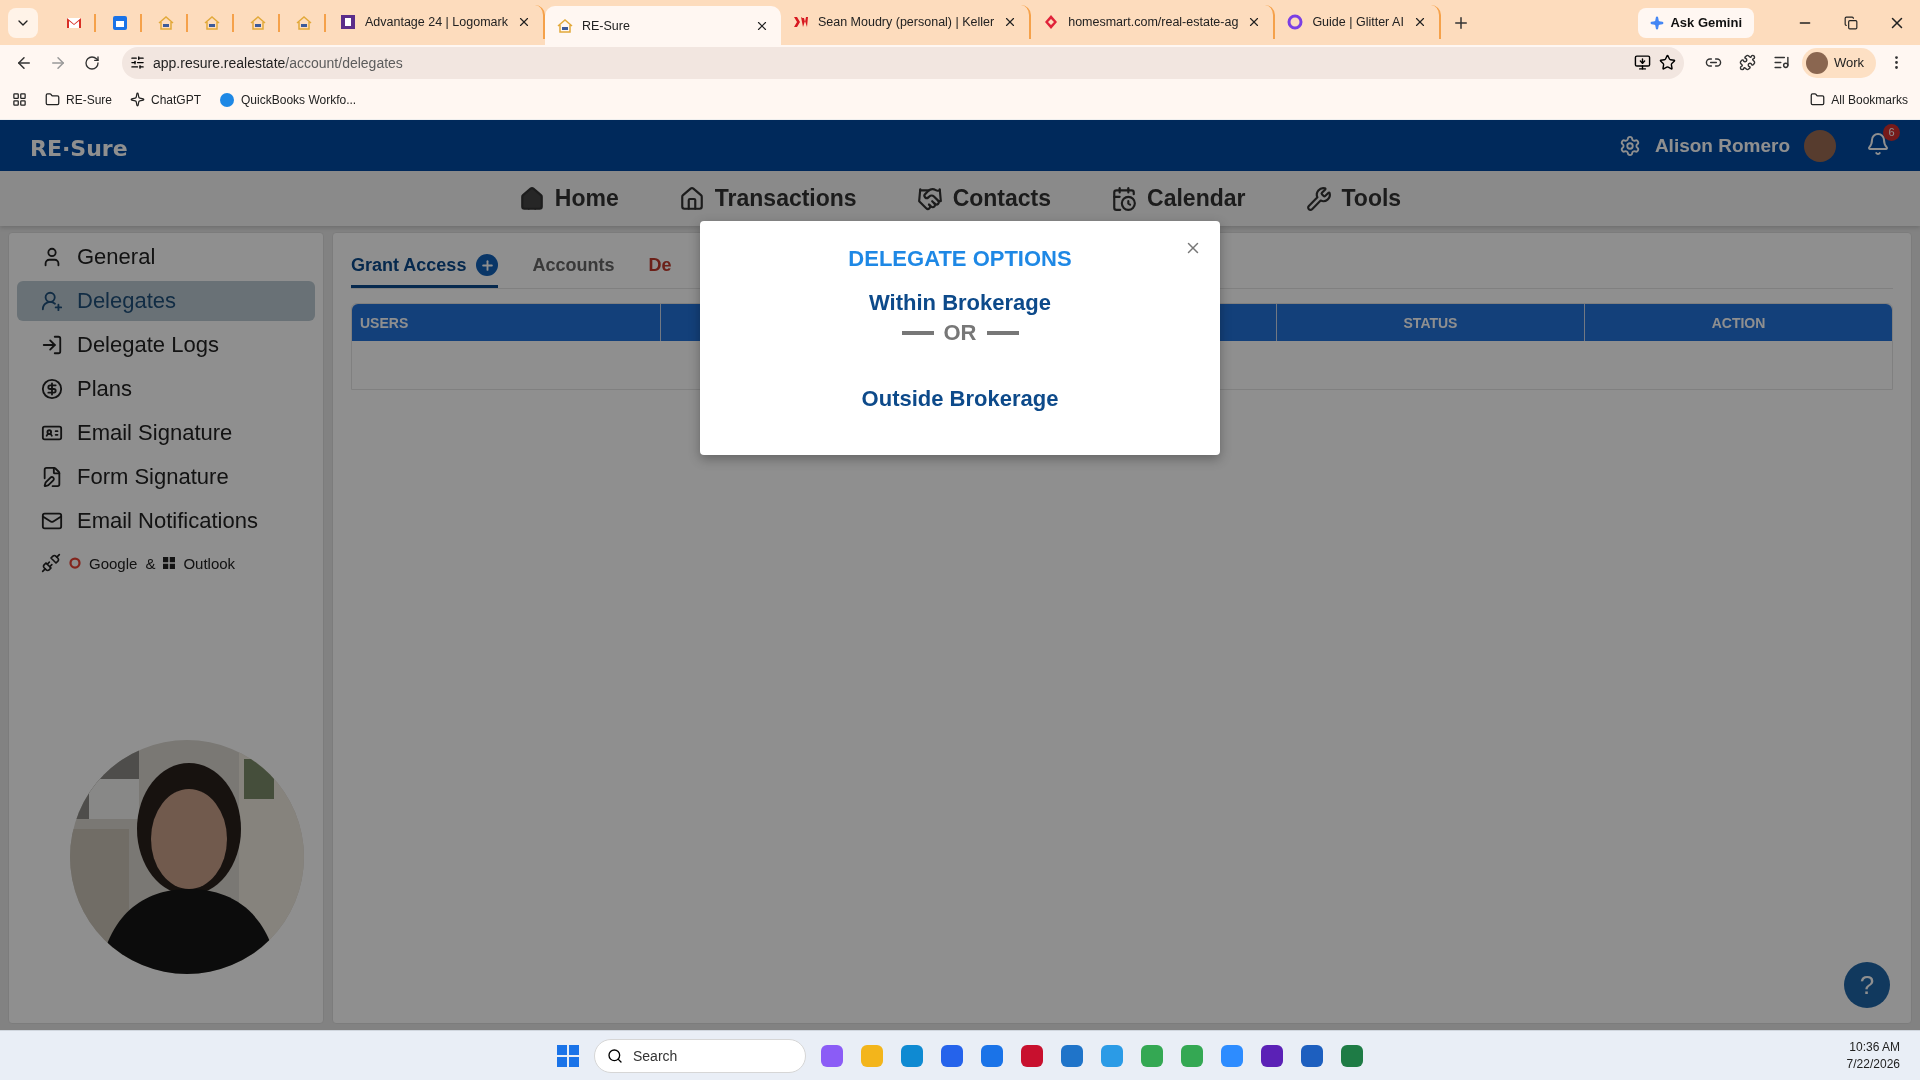  Describe the element at coordinates (166, 521) in the screenshot. I see `sidebar-item: Email Notifications` at that location.